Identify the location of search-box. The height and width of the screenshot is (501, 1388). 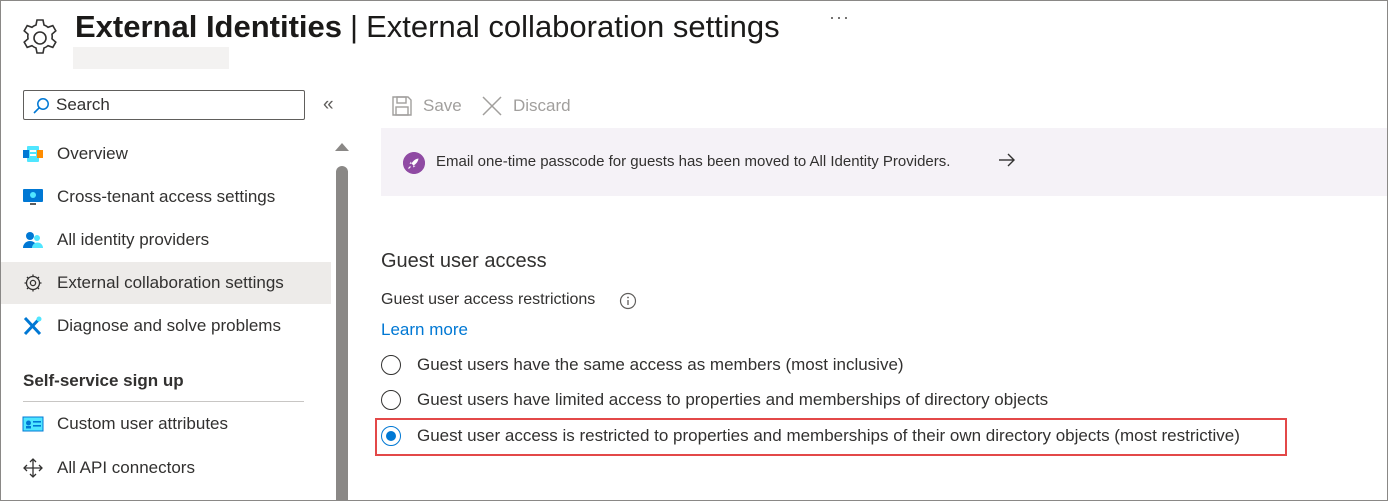
(164, 105).